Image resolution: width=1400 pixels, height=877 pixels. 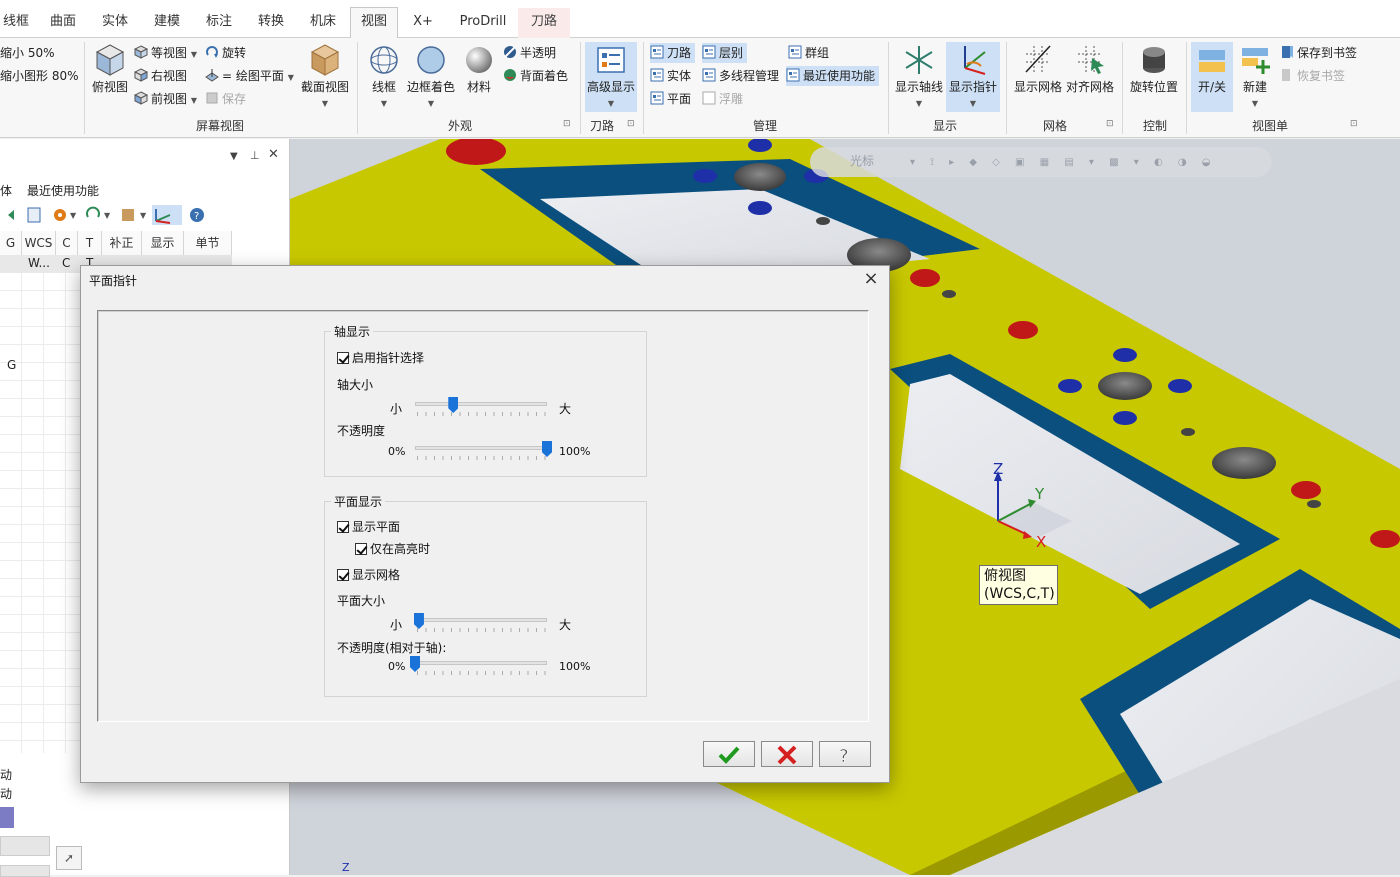 What do you see at coordinates (167, 23) in the screenshot?
I see `tab-model: 建模` at bounding box center [167, 23].